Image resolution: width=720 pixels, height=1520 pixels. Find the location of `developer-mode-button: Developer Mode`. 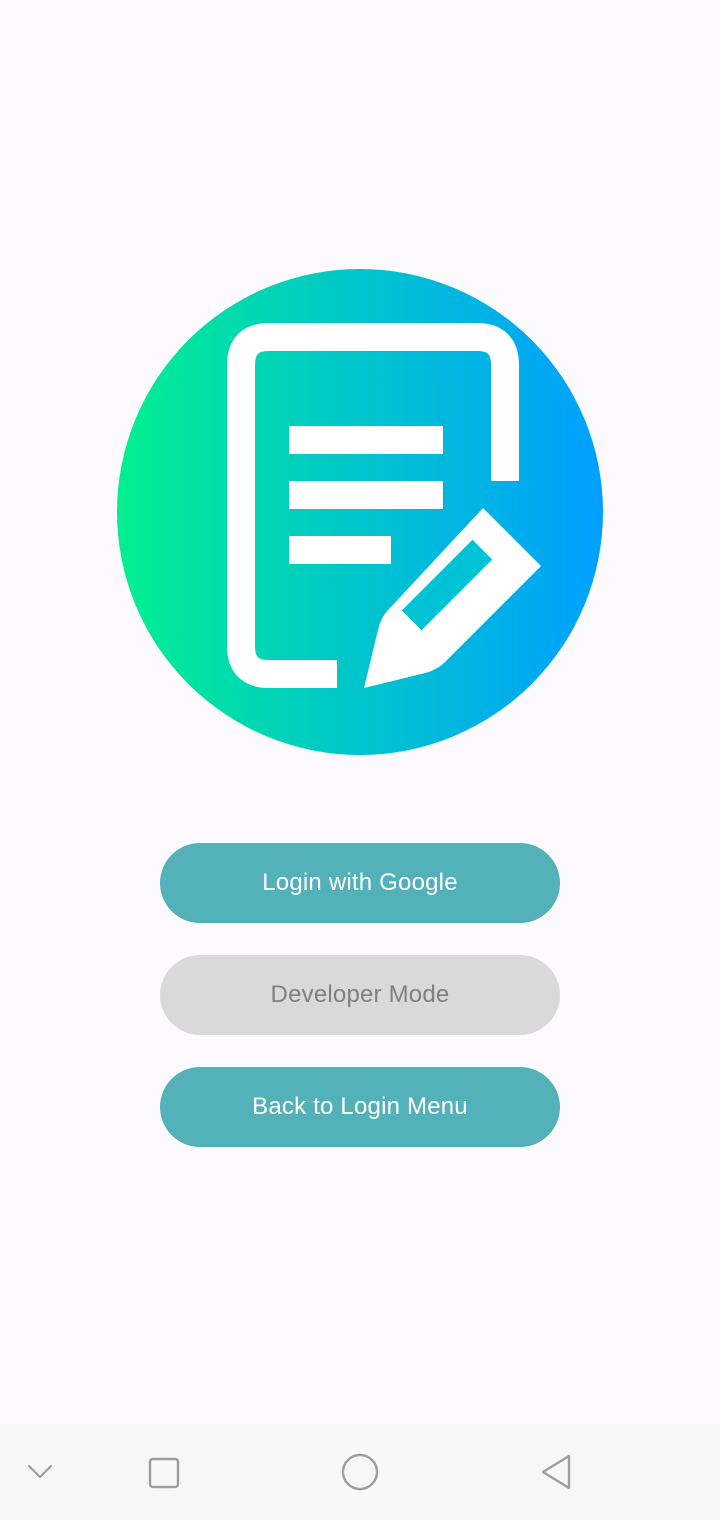

developer-mode-button: Developer Mode is located at coordinates (360, 995).